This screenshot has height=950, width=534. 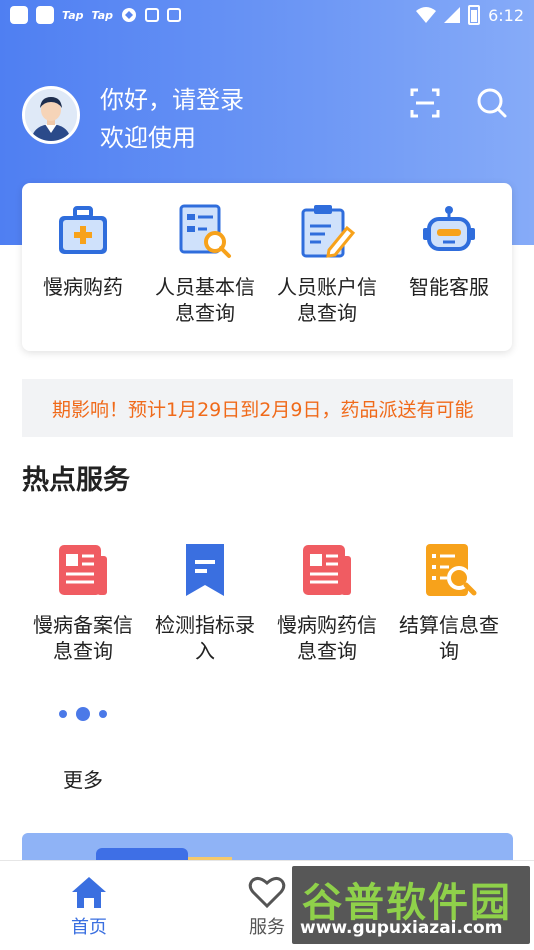 I want to click on message-icon, so click(x=152, y=15).